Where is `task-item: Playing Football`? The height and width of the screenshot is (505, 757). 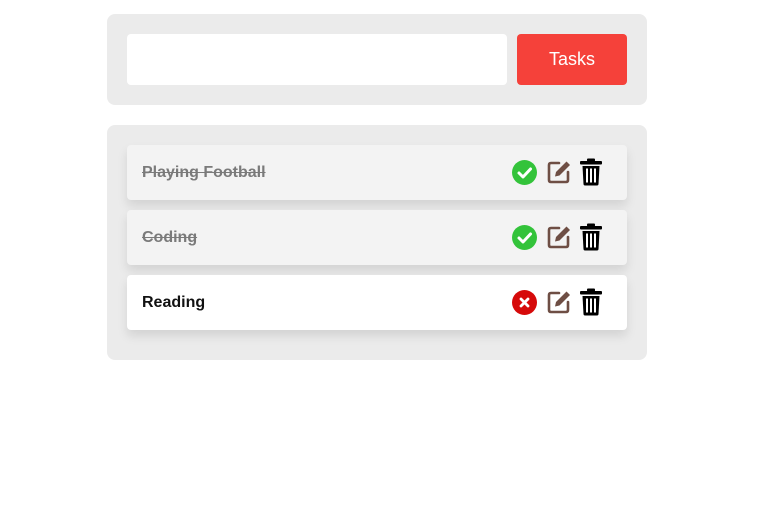
task-item: Playing Football is located at coordinates (377, 172).